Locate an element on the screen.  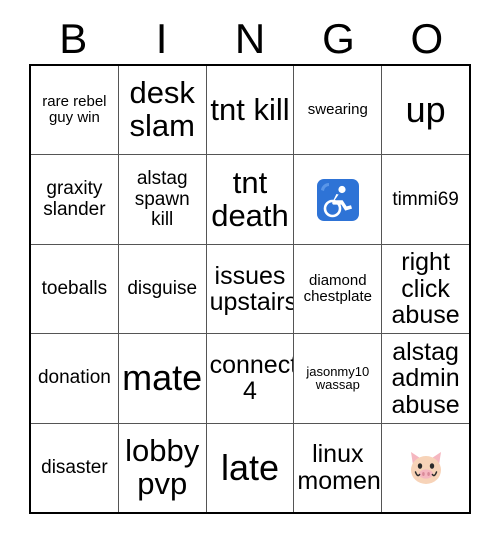
bingo-cell: issues upstairs is located at coordinates (250, 289).